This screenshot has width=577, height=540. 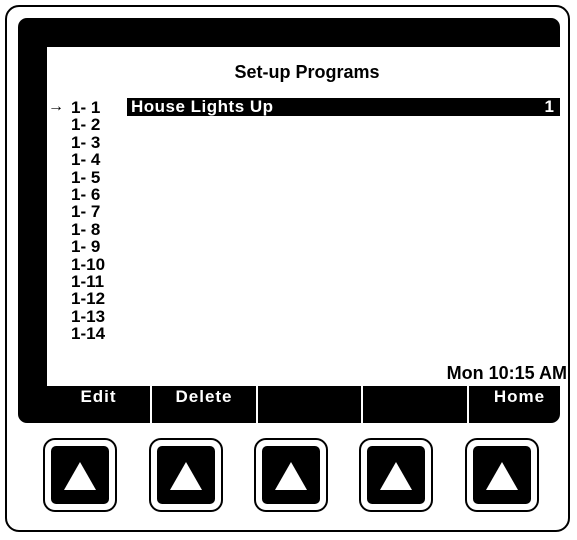 I want to click on selected-program-name: House Lights Up, so click(x=202, y=106).